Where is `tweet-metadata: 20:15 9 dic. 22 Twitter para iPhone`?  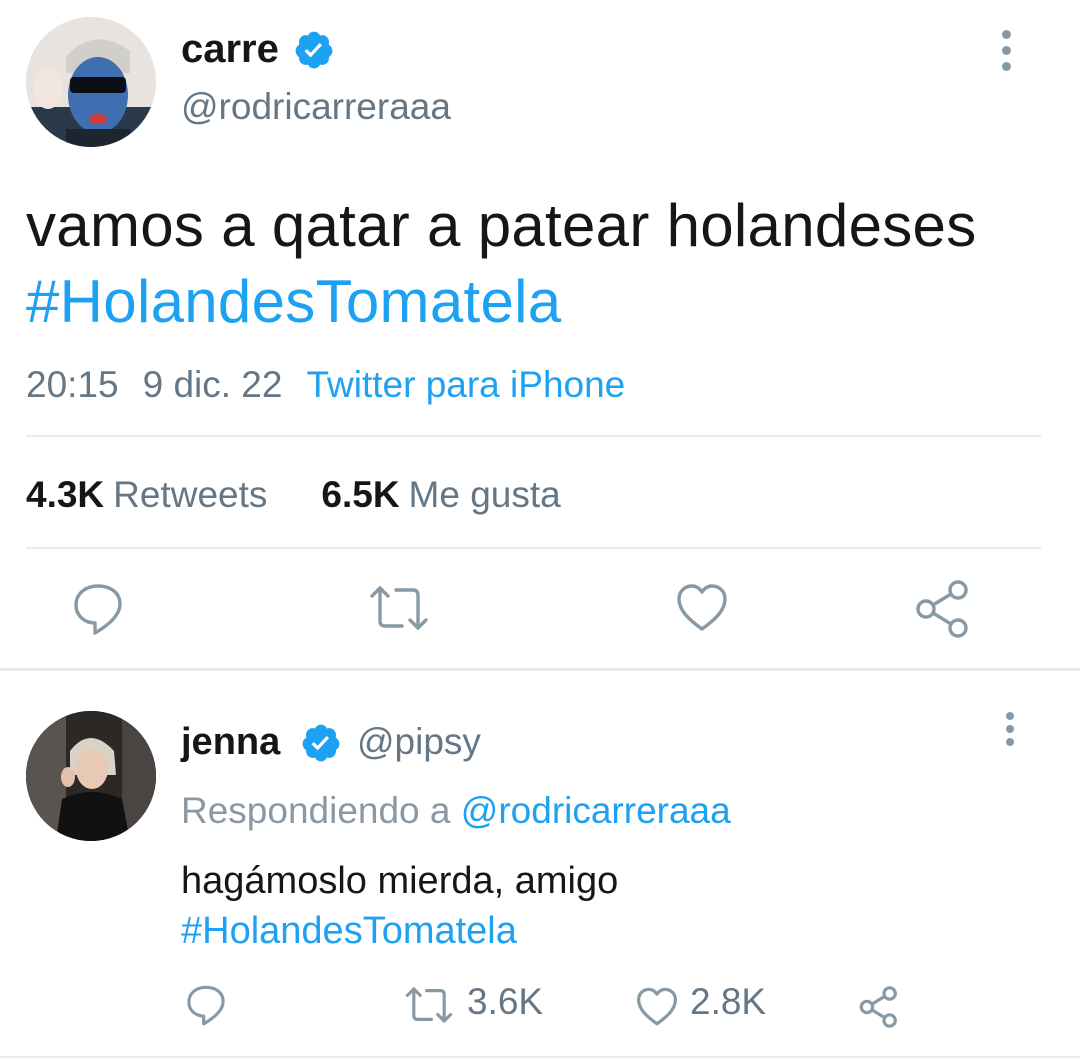
tweet-metadata: 20:15 9 dic. 22 Twitter para iPhone is located at coordinates (337, 385).